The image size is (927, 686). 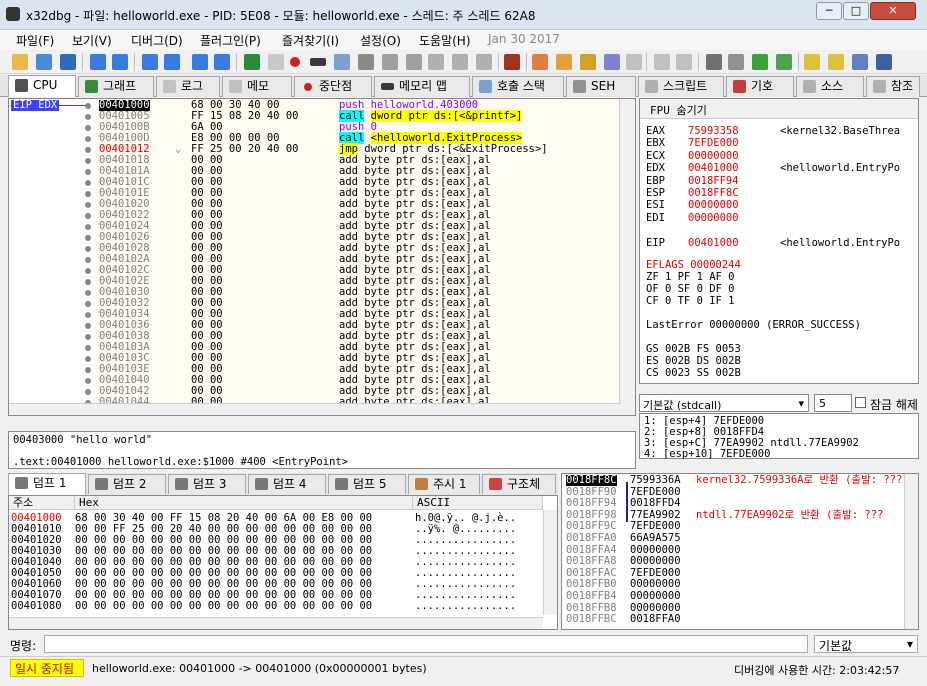 What do you see at coordinates (866, 644) in the screenshot?
I see `command-type-select: 기본값 ▾` at bounding box center [866, 644].